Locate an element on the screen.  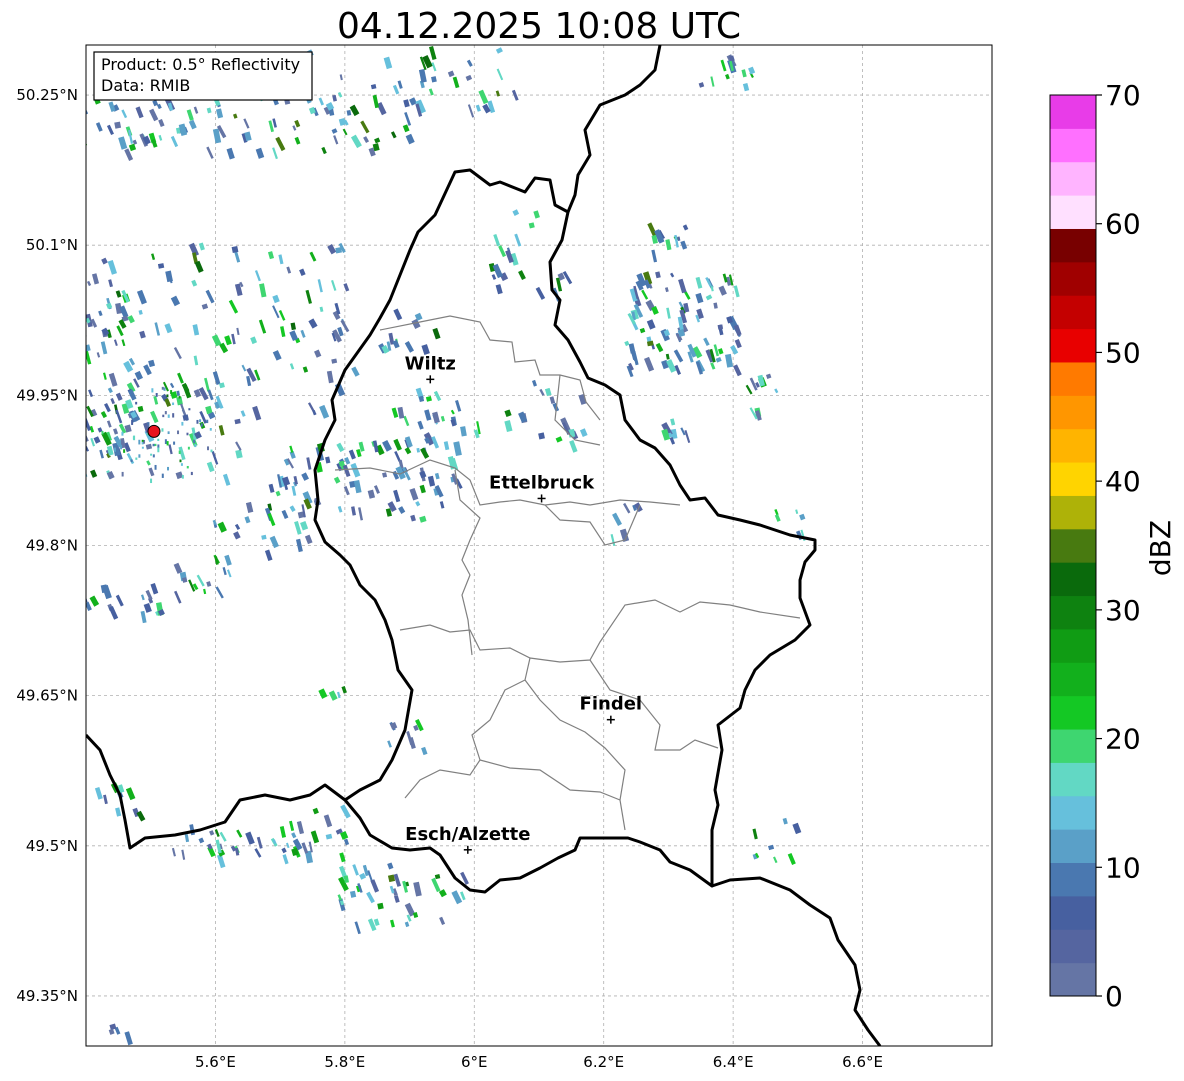
x-tick-label: 6.6°E is located at coordinates (862, 1062).